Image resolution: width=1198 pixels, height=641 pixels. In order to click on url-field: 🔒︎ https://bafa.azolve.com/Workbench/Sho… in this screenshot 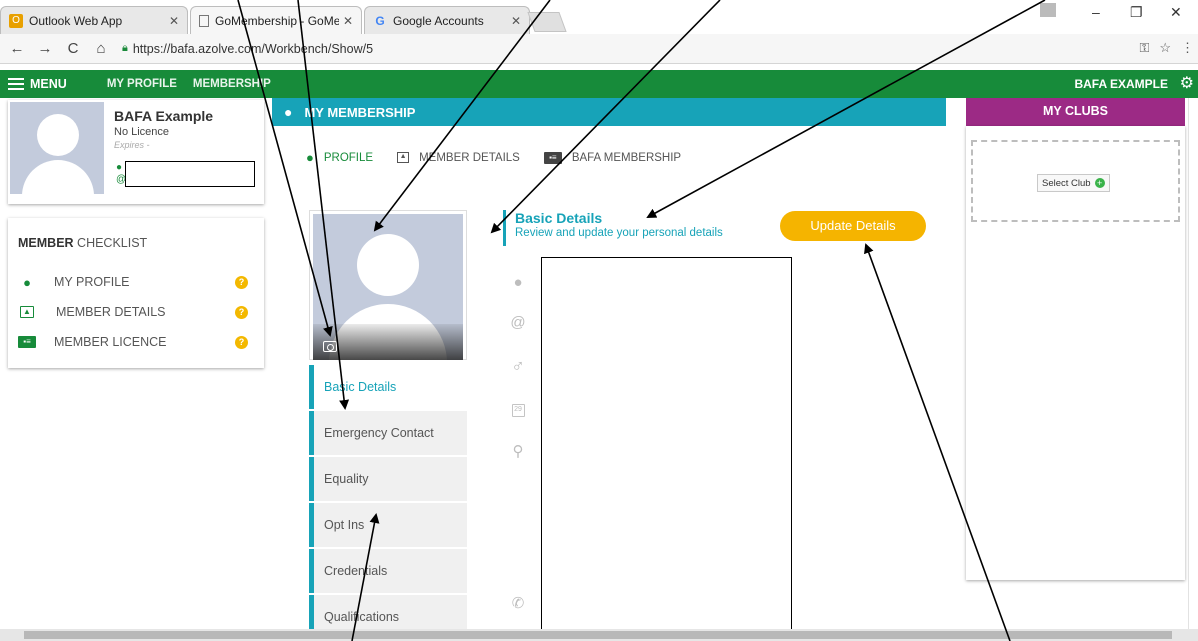, I will do `click(247, 49)`.